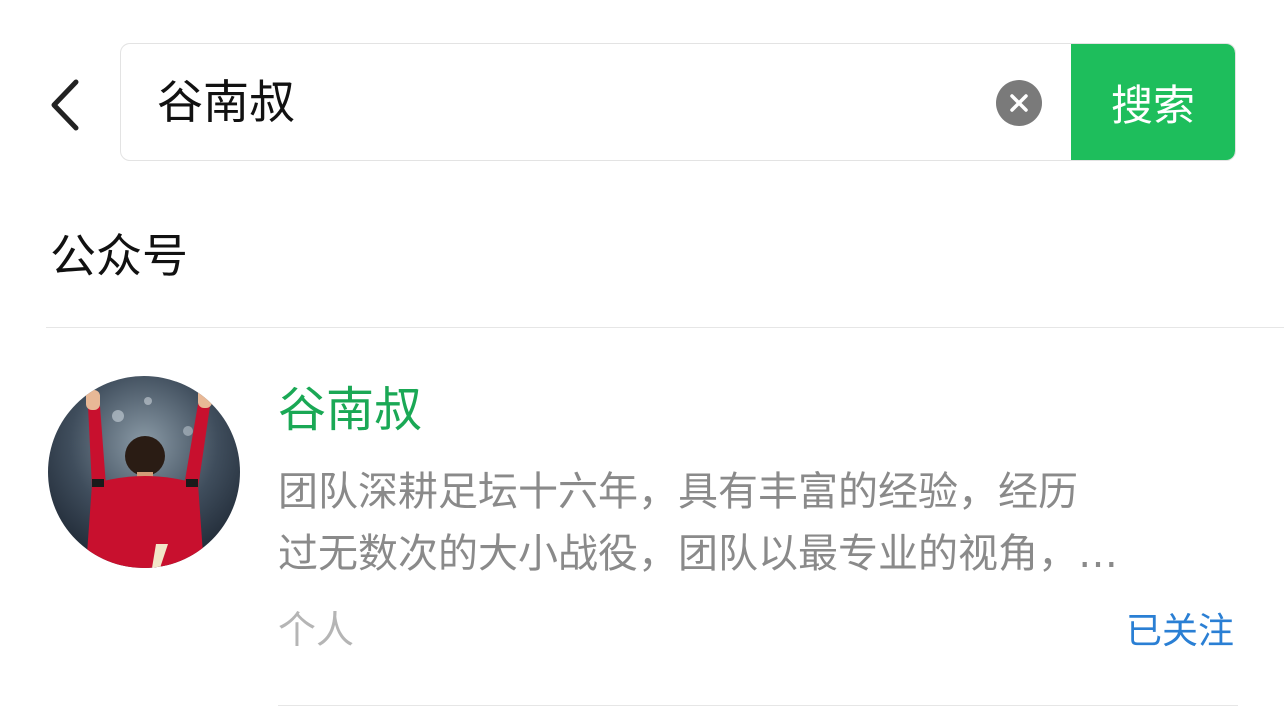 This screenshot has height=707, width=1284. I want to click on section-title: 公众号, so click(119, 256).